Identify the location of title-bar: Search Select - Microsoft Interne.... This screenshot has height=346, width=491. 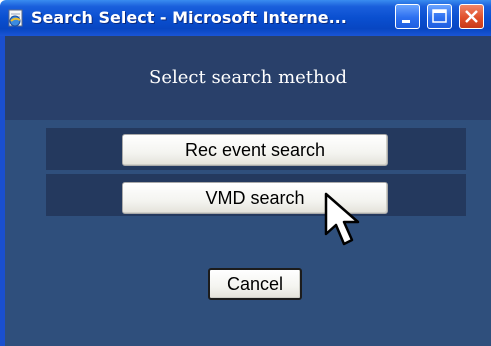
(245, 18).